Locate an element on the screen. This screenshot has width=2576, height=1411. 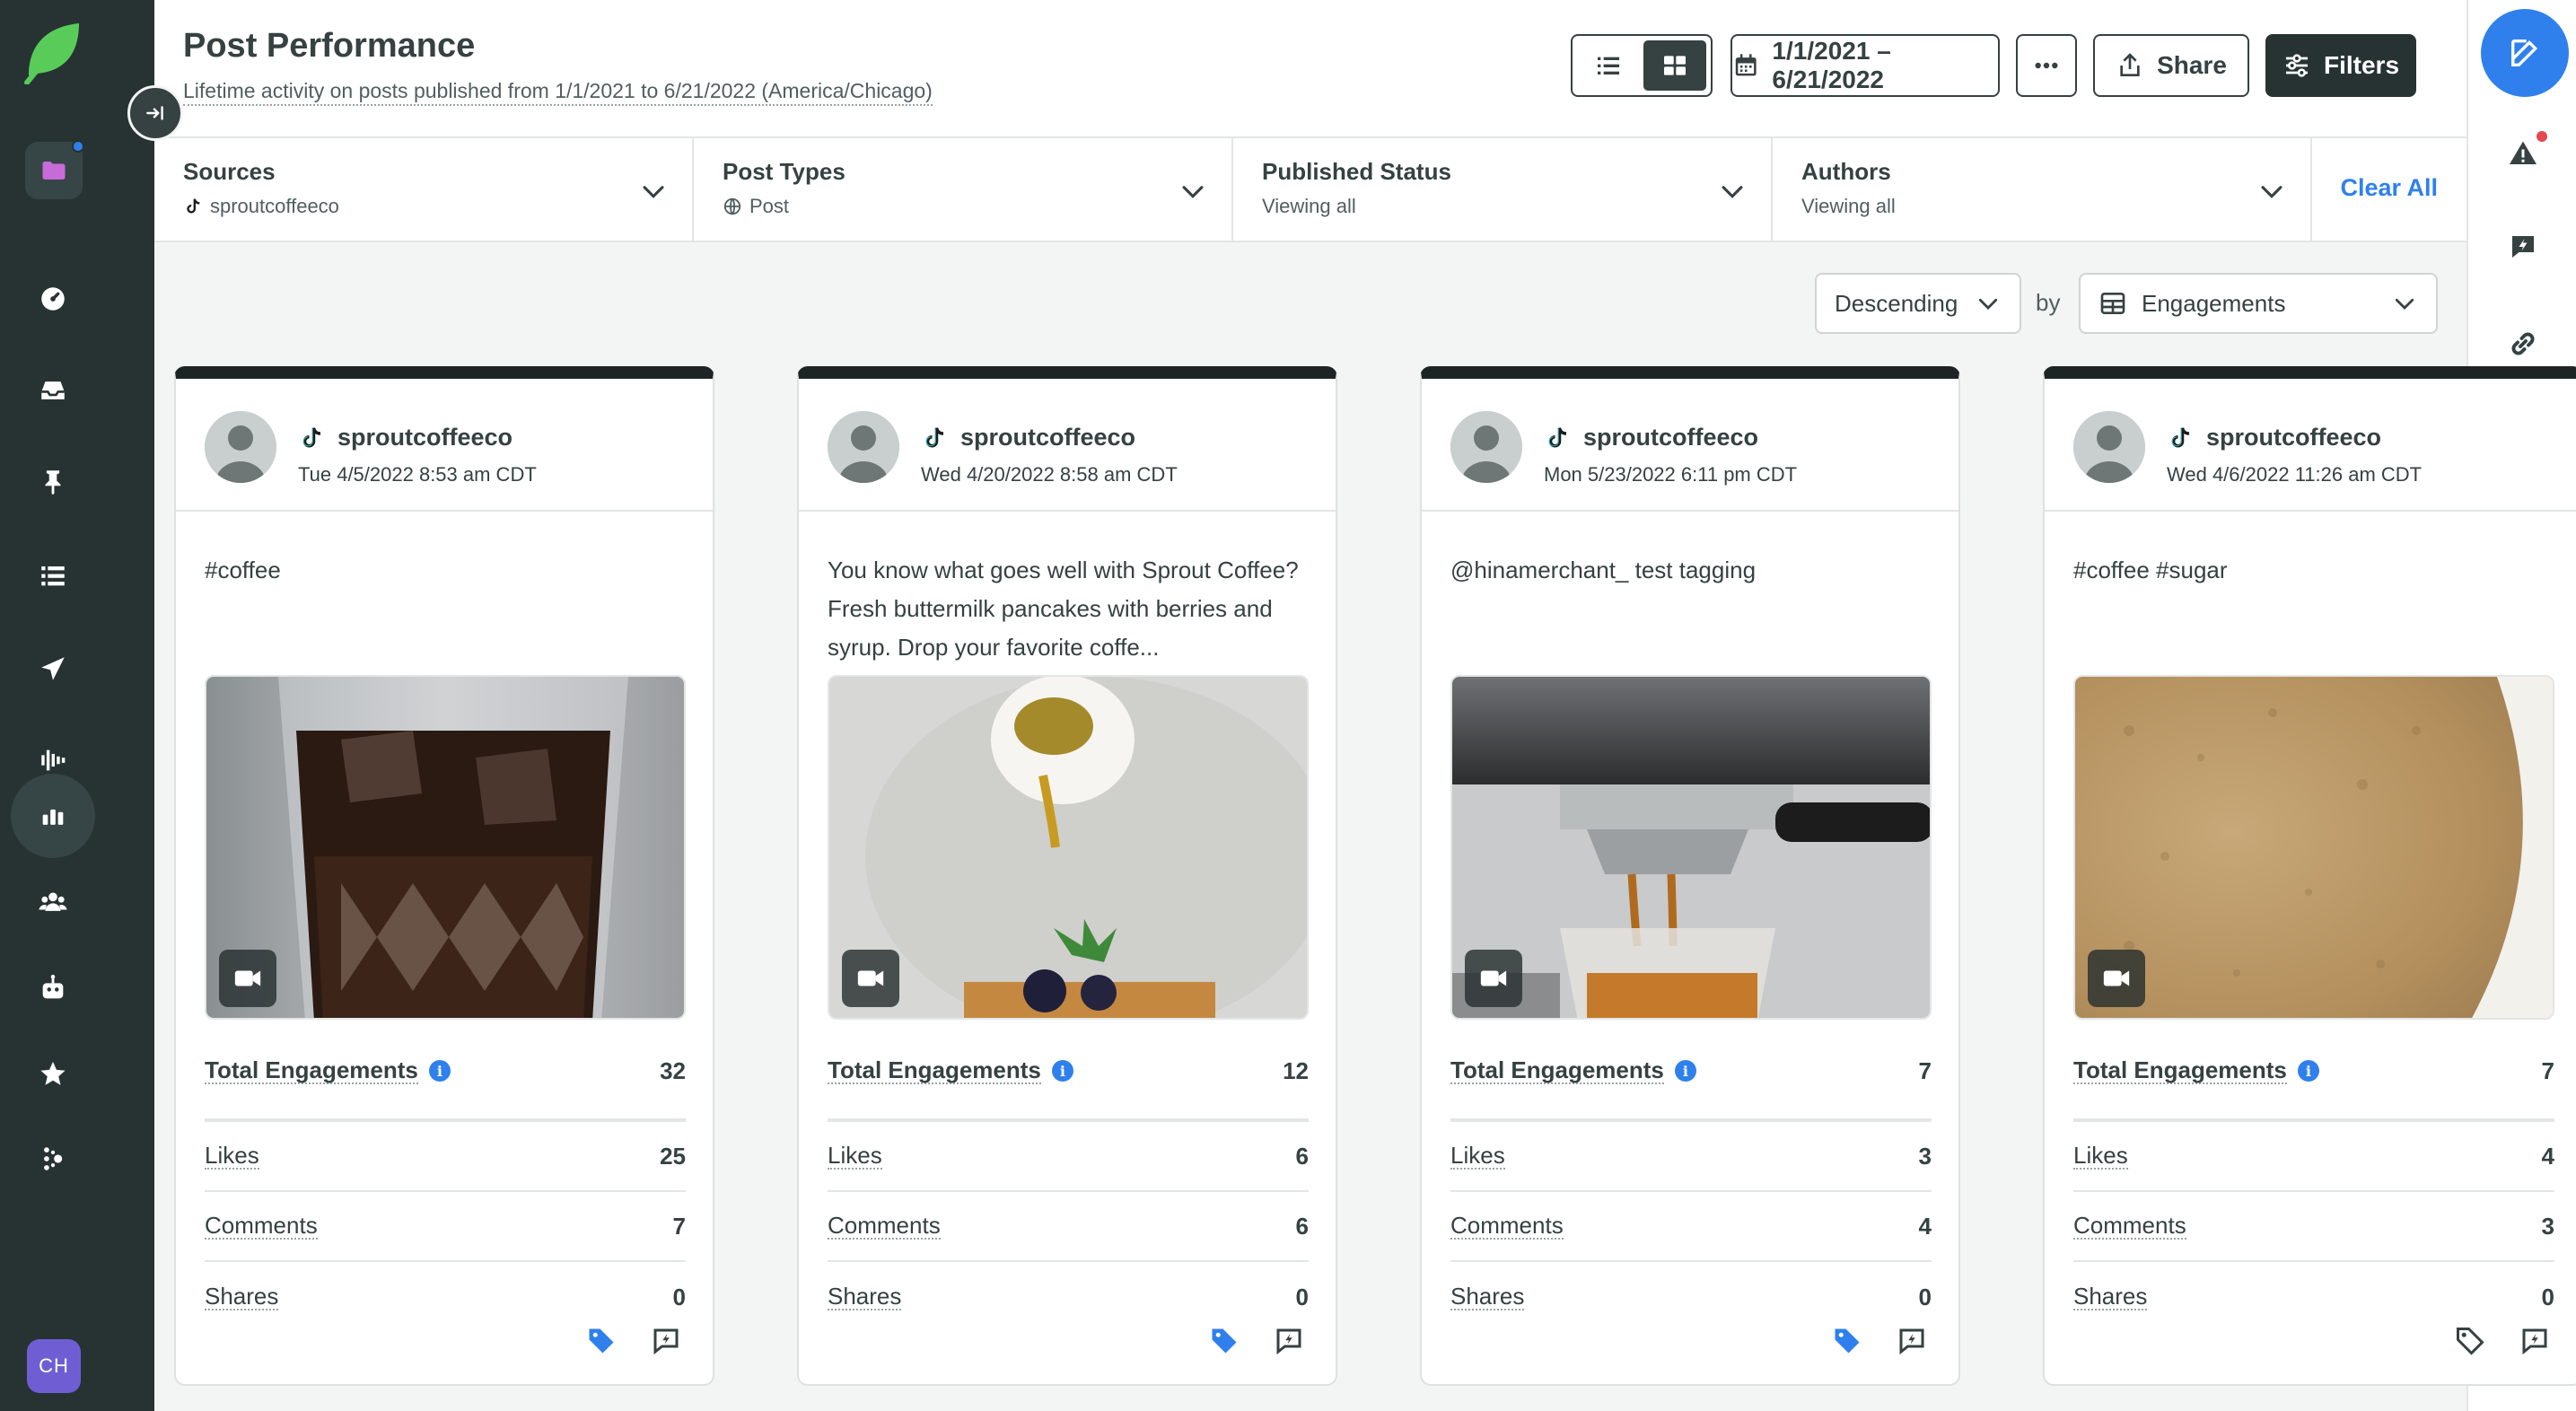
total-engagements-row: Total Engagements i 7 is located at coordinates (2313, 1088).